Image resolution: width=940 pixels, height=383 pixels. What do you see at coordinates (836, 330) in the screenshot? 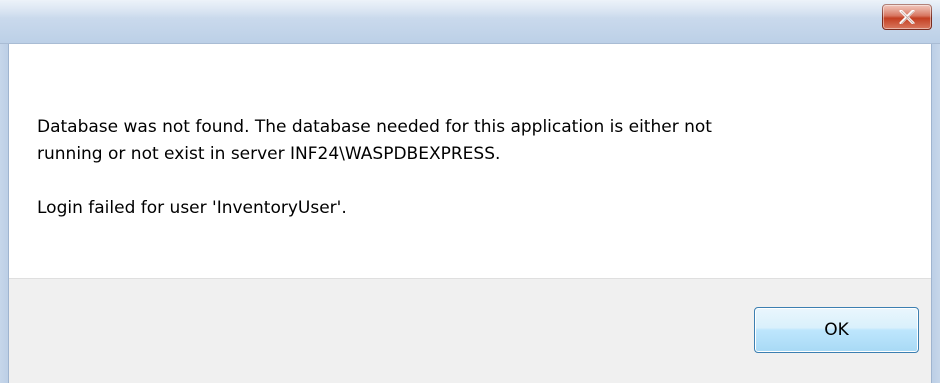
I see `ok-button: OK` at bounding box center [836, 330].